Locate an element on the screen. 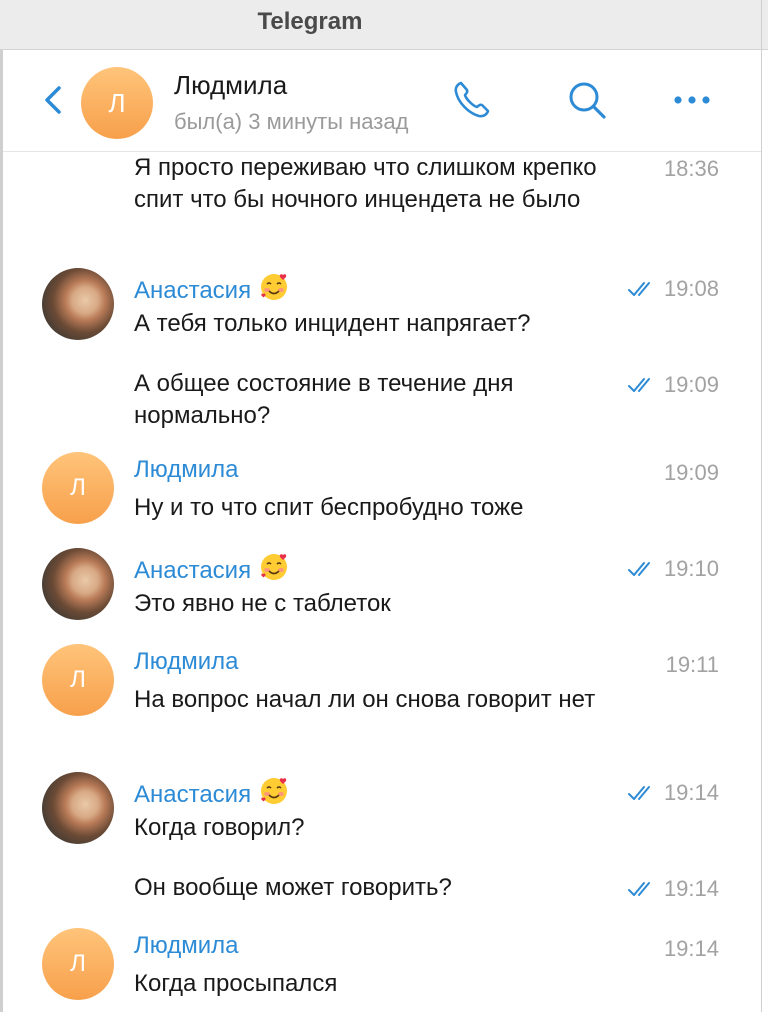 Image resolution: width=768 pixels, height=1012 pixels. time-label: 19:10 is located at coordinates (691, 568).